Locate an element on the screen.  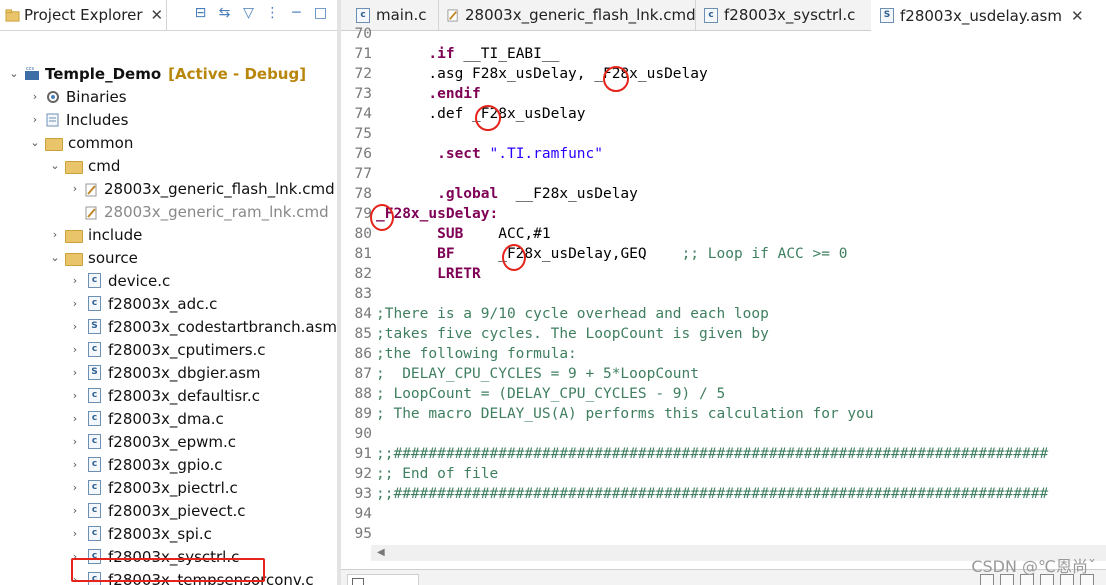
code-line: 74 .def _F28x_usDelay is located at coordinates (723, 114).